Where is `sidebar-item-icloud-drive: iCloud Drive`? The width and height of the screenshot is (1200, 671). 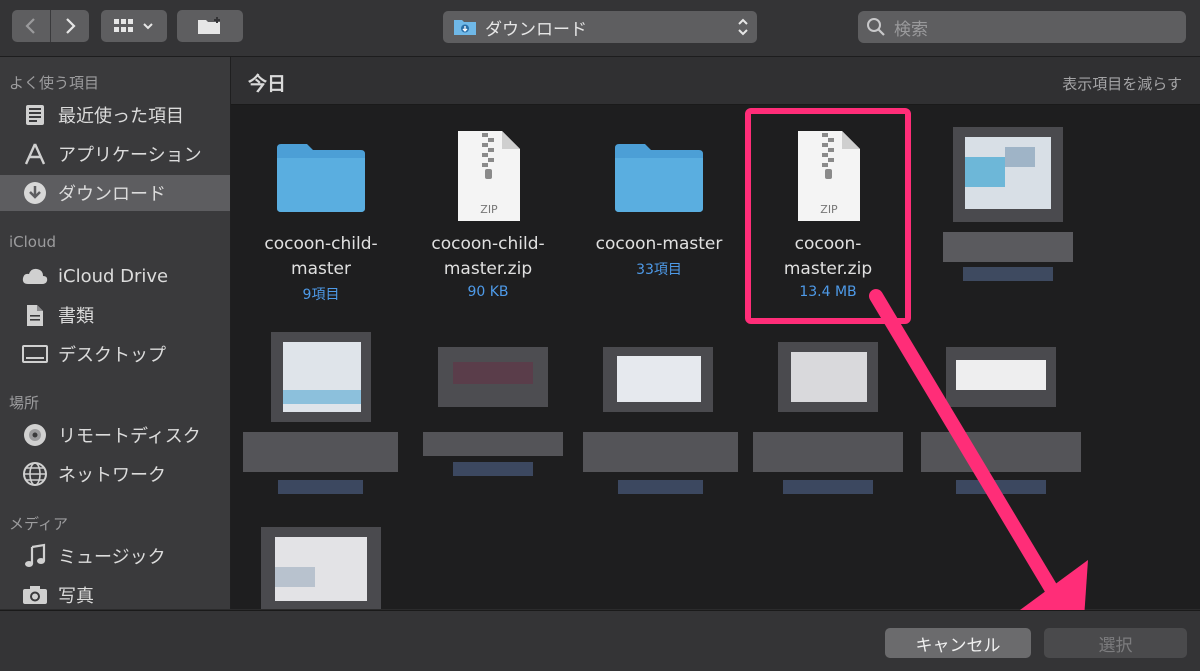
sidebar-item-icloud-drive: iCloud Drive is located at coordinates (115, 276).